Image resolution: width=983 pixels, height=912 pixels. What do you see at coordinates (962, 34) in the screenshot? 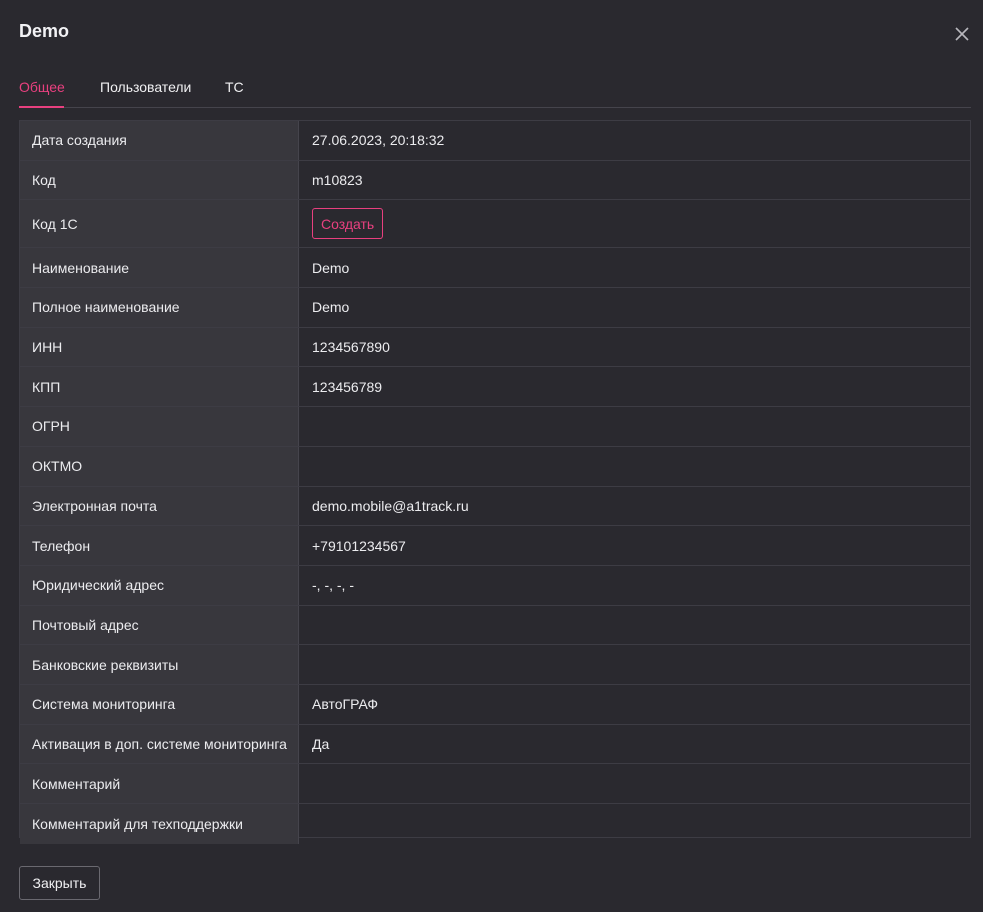
I see `close-icon` at bounding box center [962, 34].